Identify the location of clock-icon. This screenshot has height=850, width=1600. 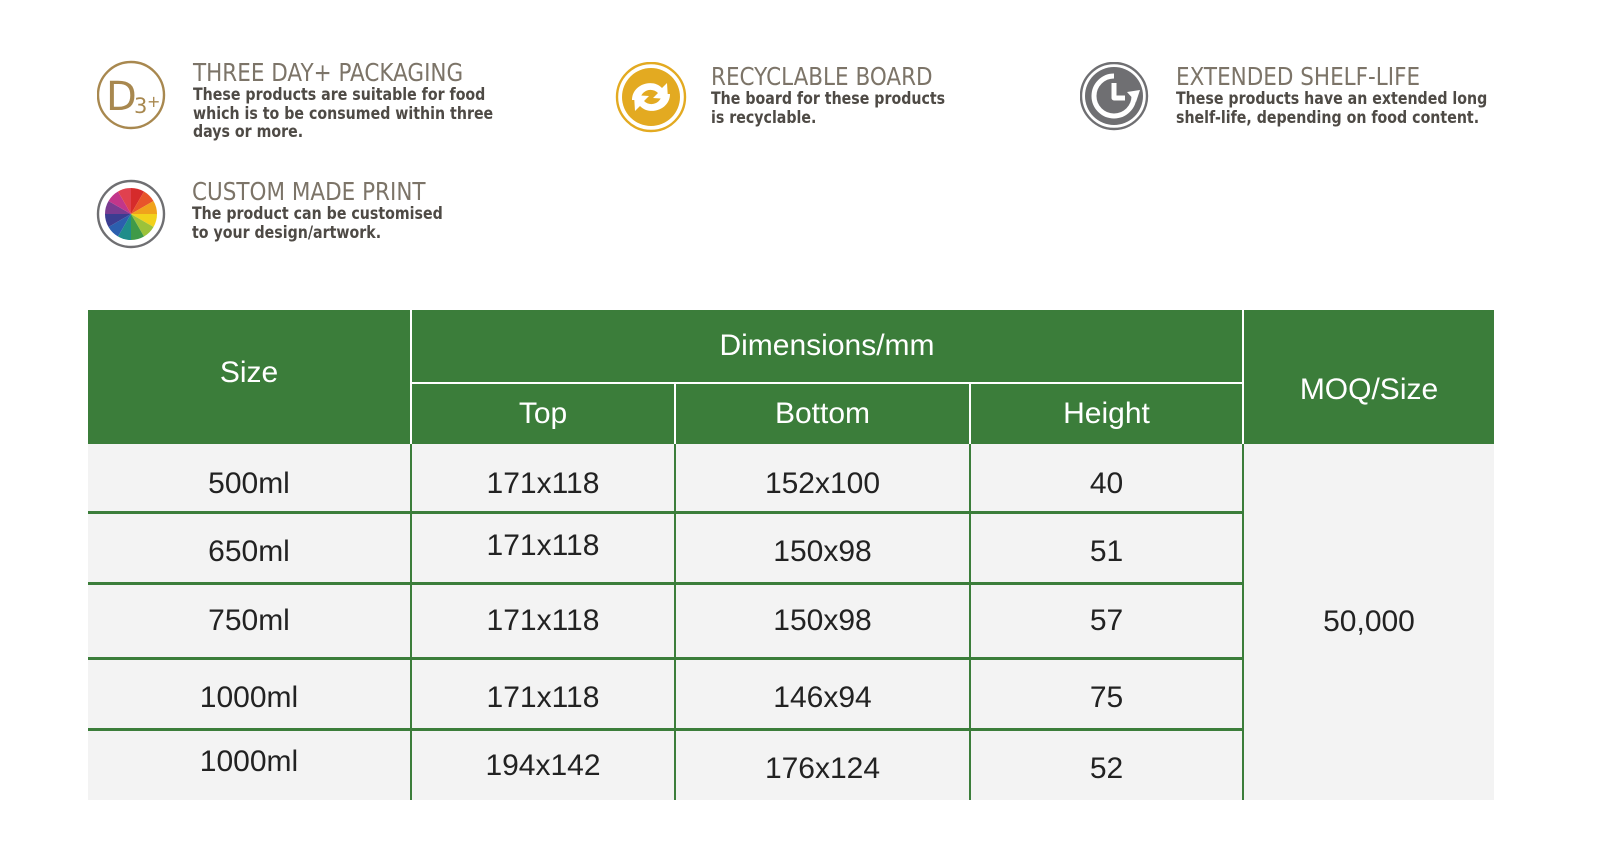
(1114, 96).